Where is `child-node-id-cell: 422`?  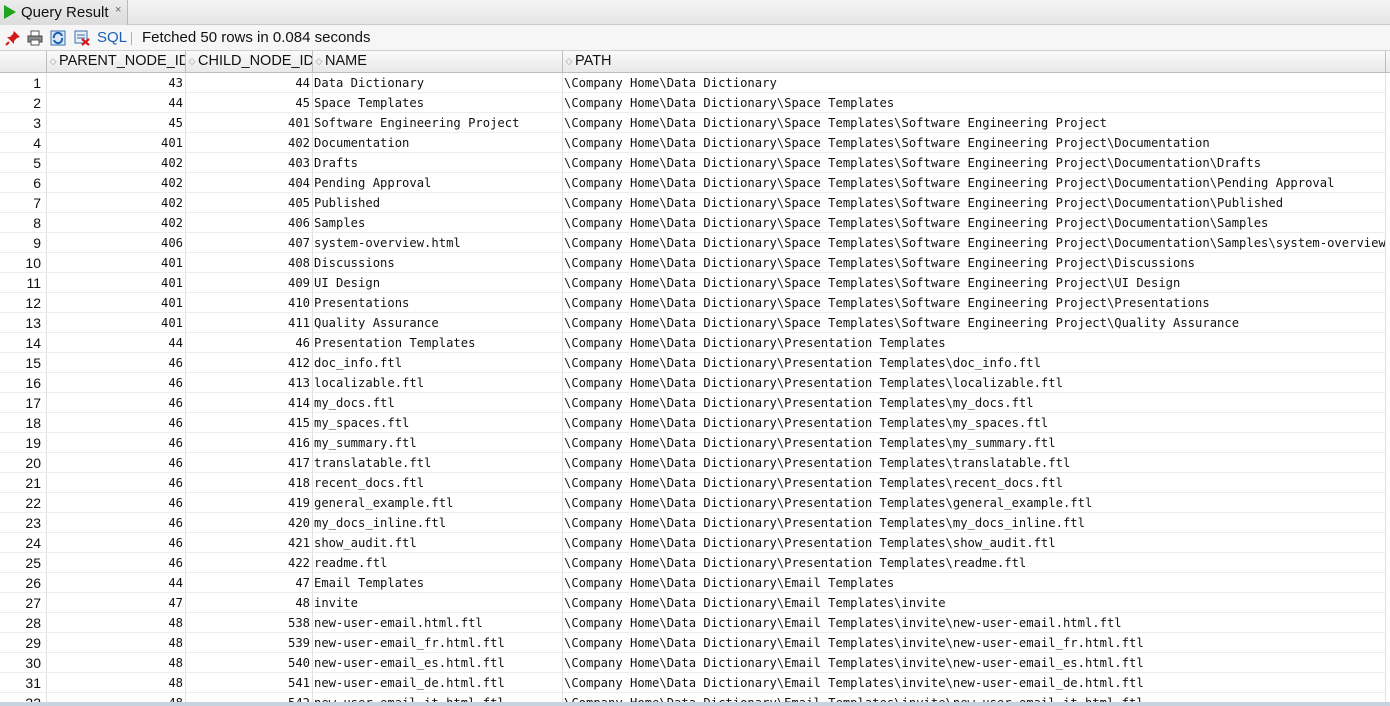 child-node-id-cell: 422 is located at coordinates (249, 563).